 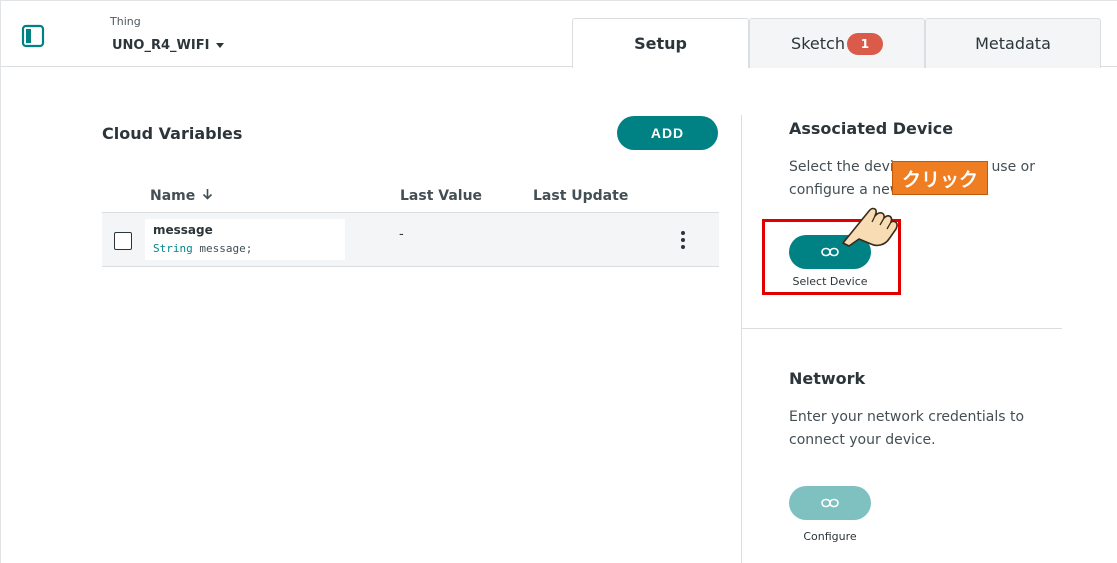 I want to click on variable-name: message, so click(x=183, y=230).